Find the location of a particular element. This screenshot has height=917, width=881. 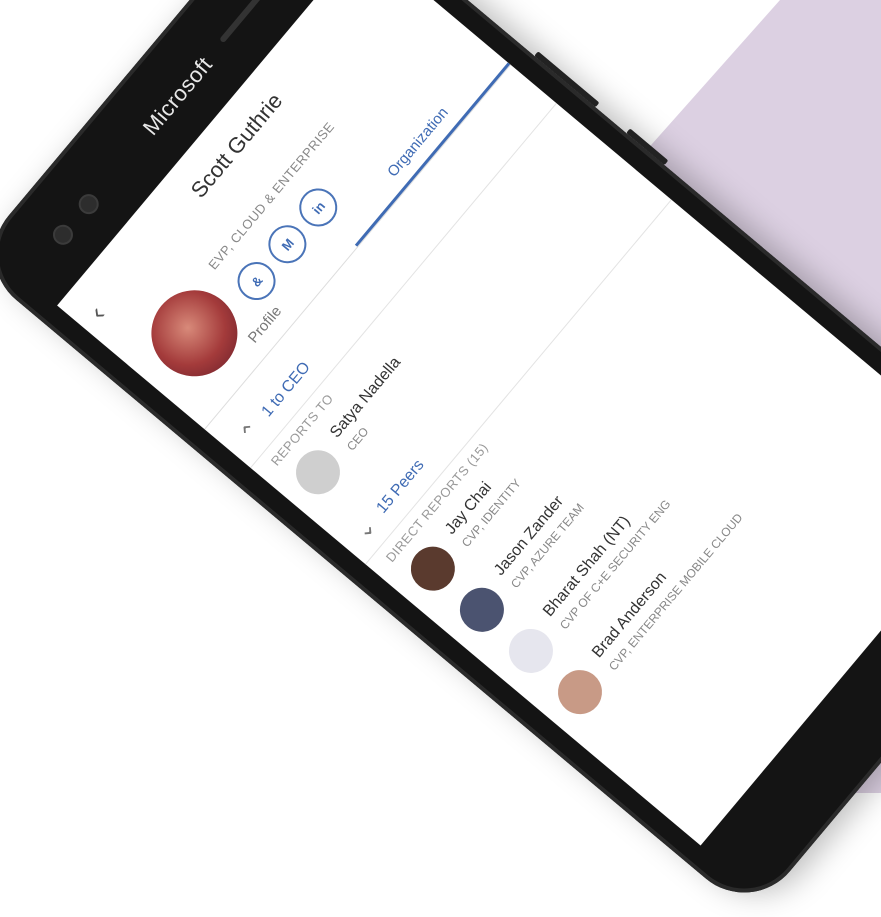

chevron-down-icon: ⌄ is located at coordinates (365, 528).